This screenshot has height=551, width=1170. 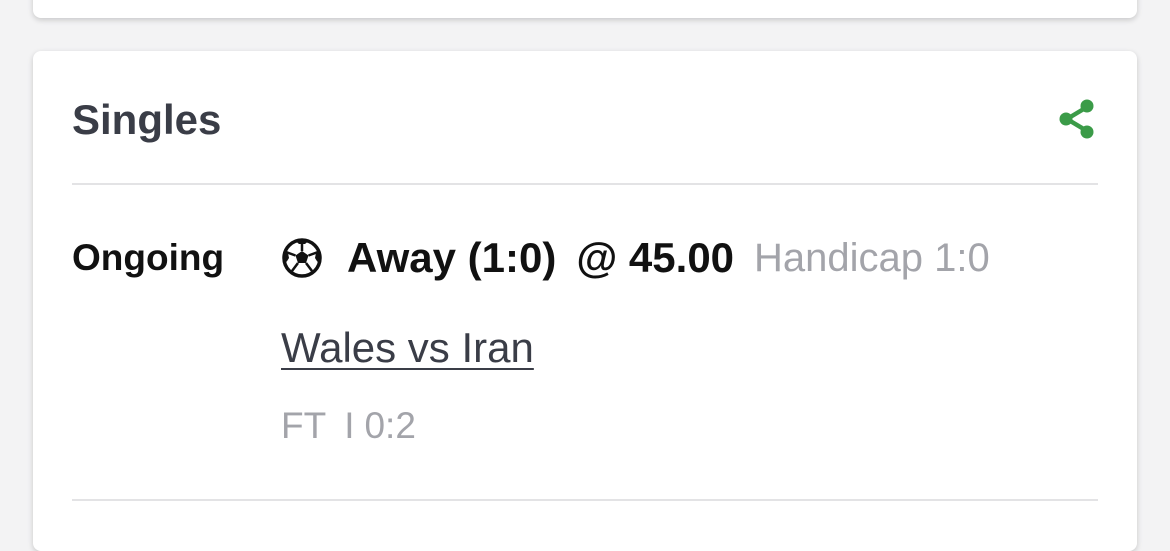 I want to click on match-link: Wales vs Iran, so click(x=407, y=348).